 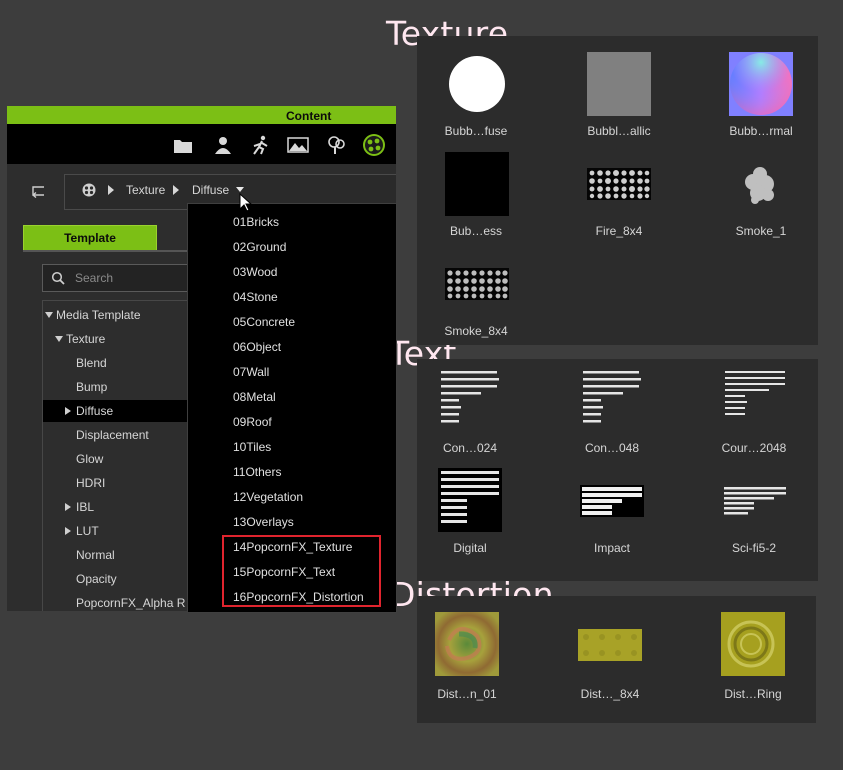 What do you see at coordinates (94, 411) in the screenshot?
I see `tree-item-diffuse: Diffuse` at bounding box center [94, 411].